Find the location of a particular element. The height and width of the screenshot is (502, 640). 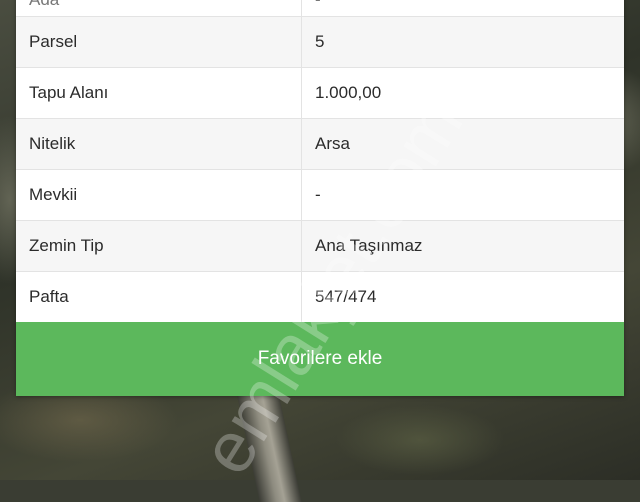

row-value: Ana Taşınmaz is located at coordinates (369, 245).